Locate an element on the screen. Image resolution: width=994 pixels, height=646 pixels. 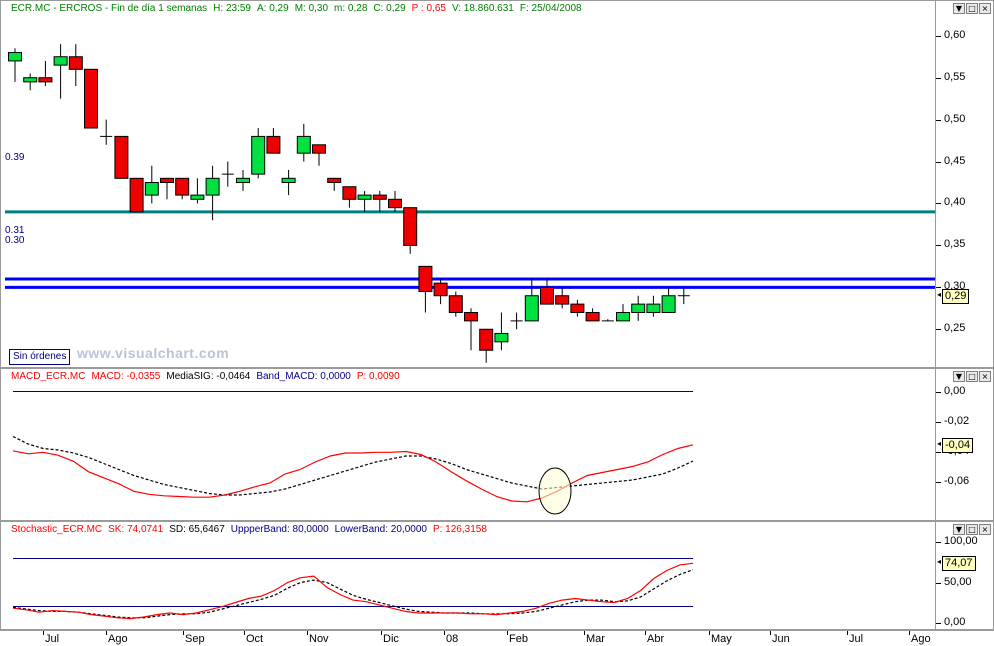
y-tick-label: 100,00 is located at coordinates (961, 541).